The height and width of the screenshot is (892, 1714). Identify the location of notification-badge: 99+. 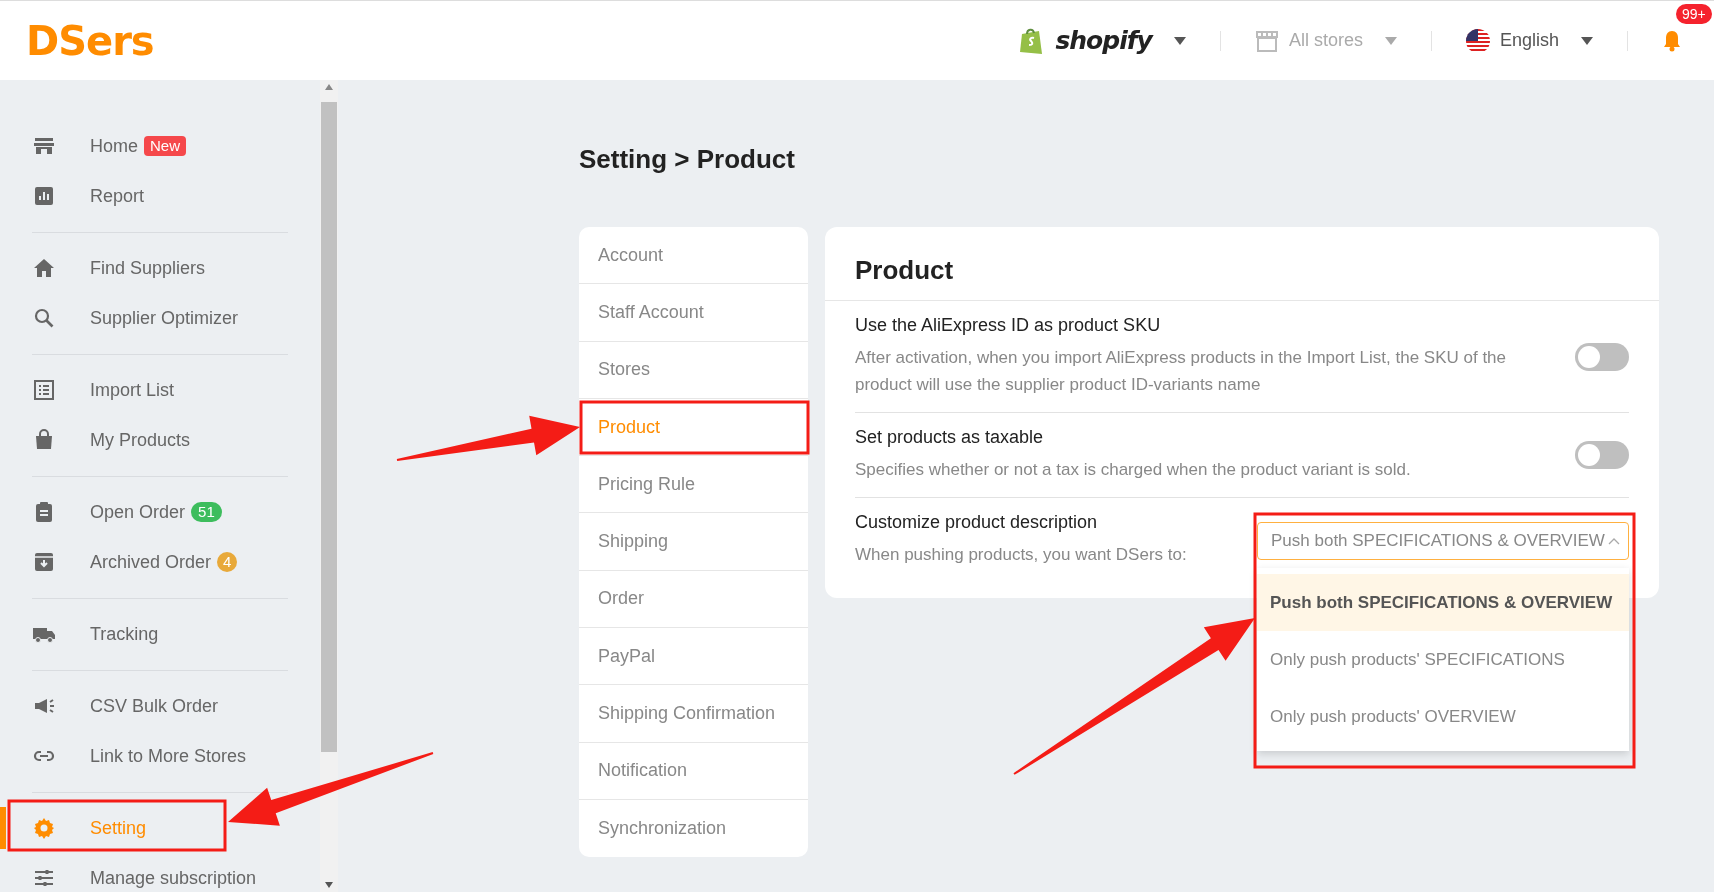
(1694, 13).